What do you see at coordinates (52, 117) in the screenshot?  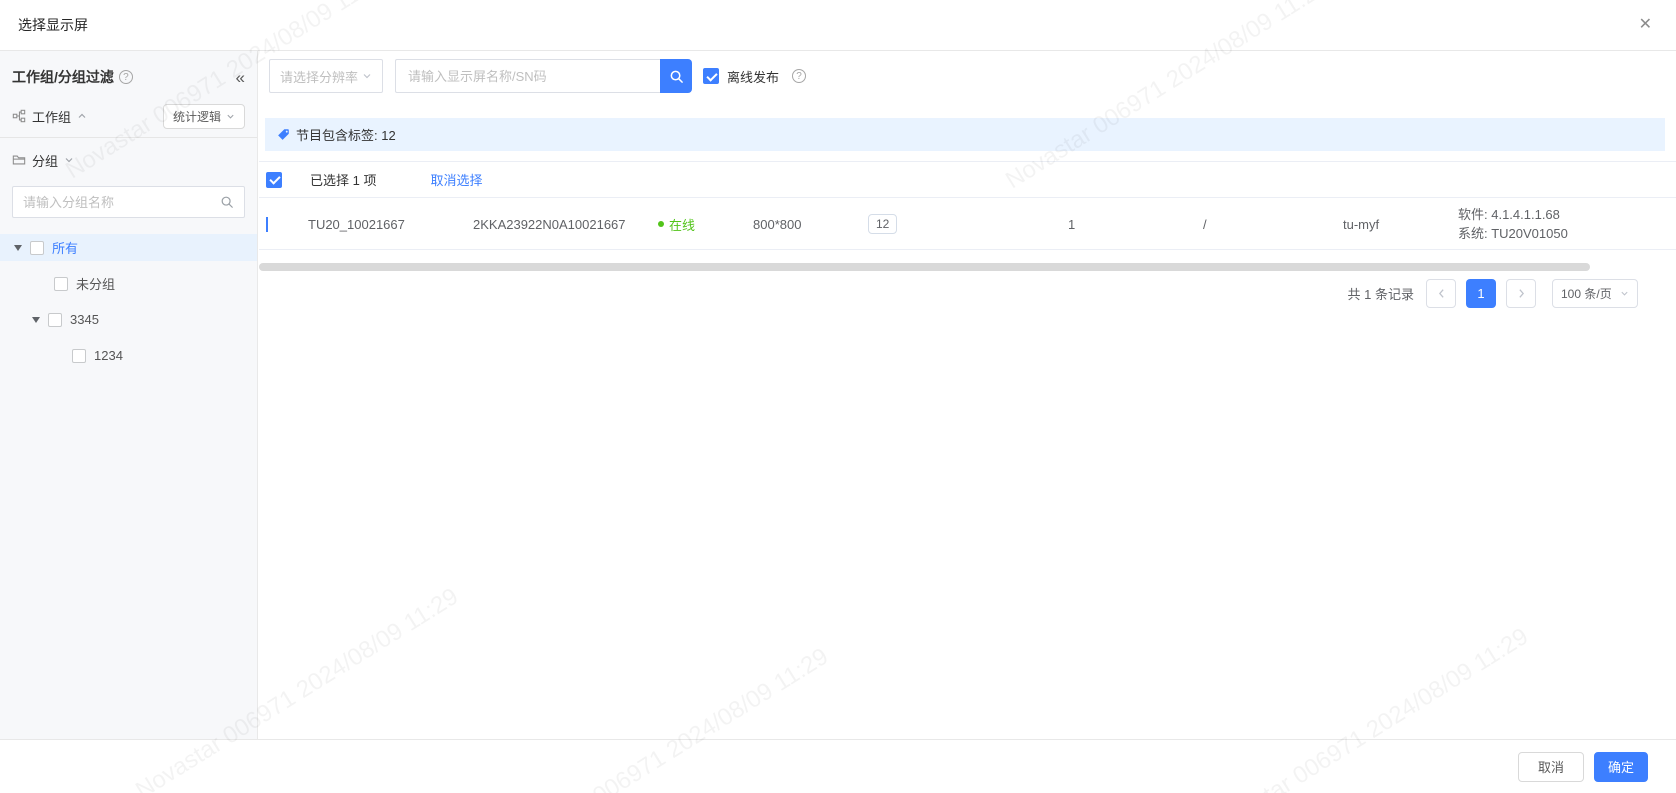 I see `workgroup-label: 工作组` at bounding box center [52, 117].